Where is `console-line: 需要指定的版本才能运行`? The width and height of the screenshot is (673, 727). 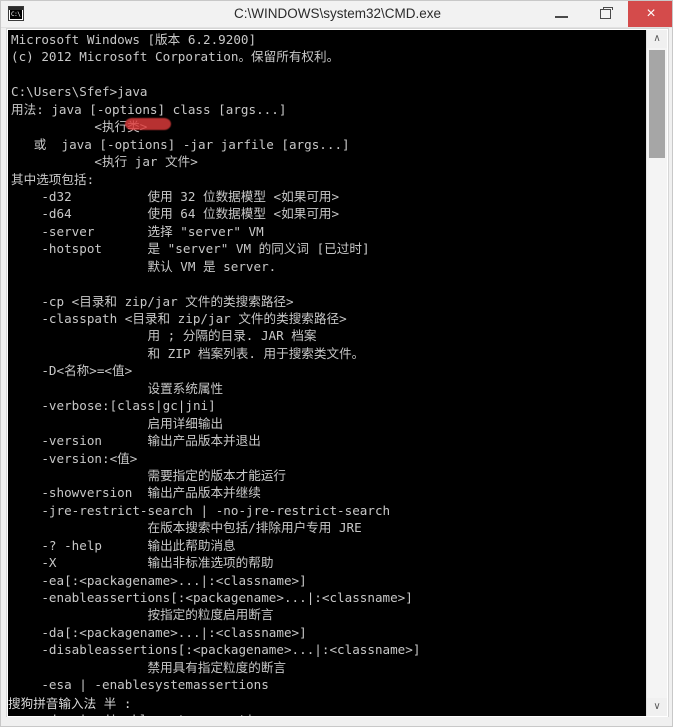 console-line: 需要指定的版本才能运行 is located at coordinates (149, 475).